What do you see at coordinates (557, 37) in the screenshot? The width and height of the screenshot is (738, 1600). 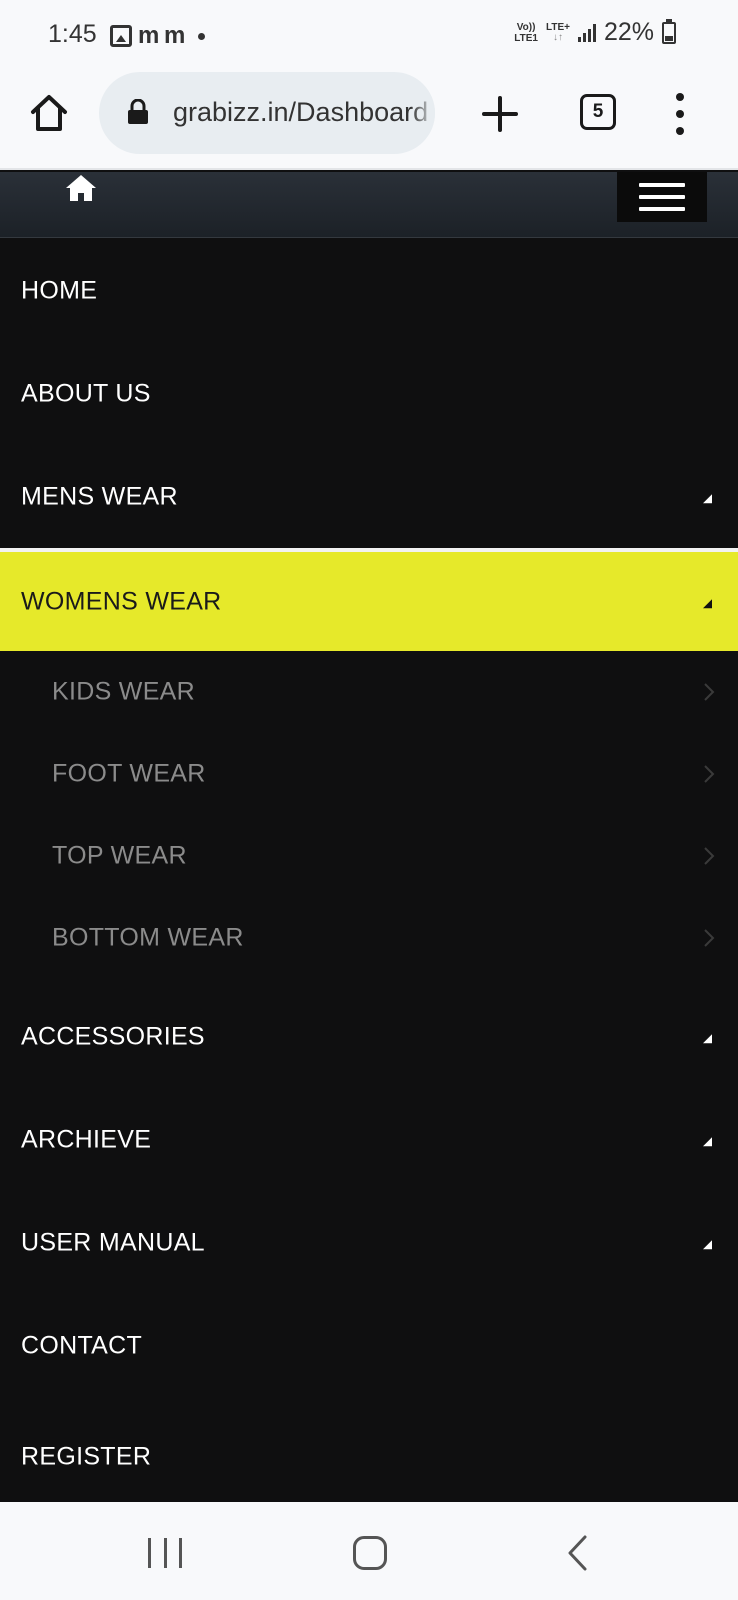 I see `data-arrows-icon: ↓↑` at bounding box center [557, 37].